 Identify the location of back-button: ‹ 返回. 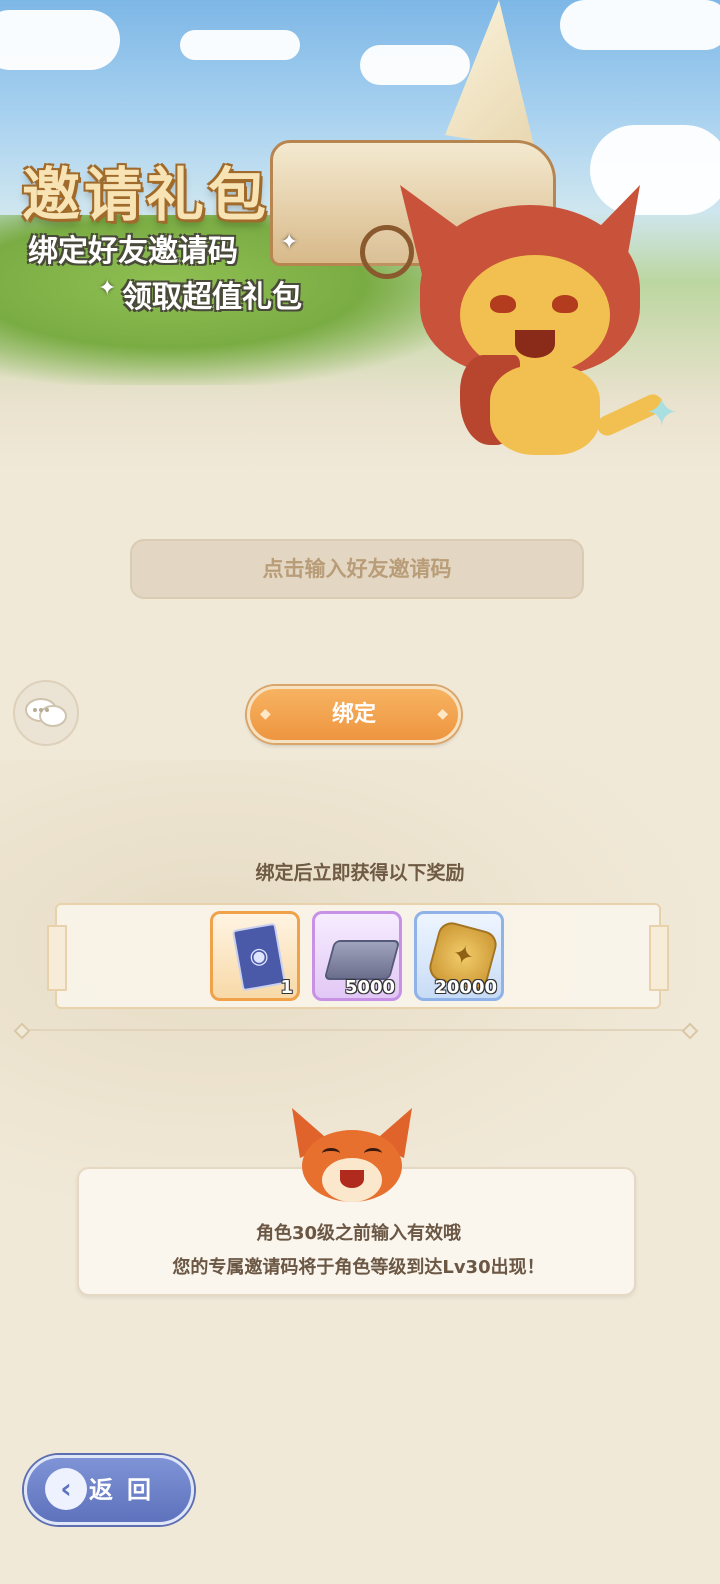
(109, 1490).